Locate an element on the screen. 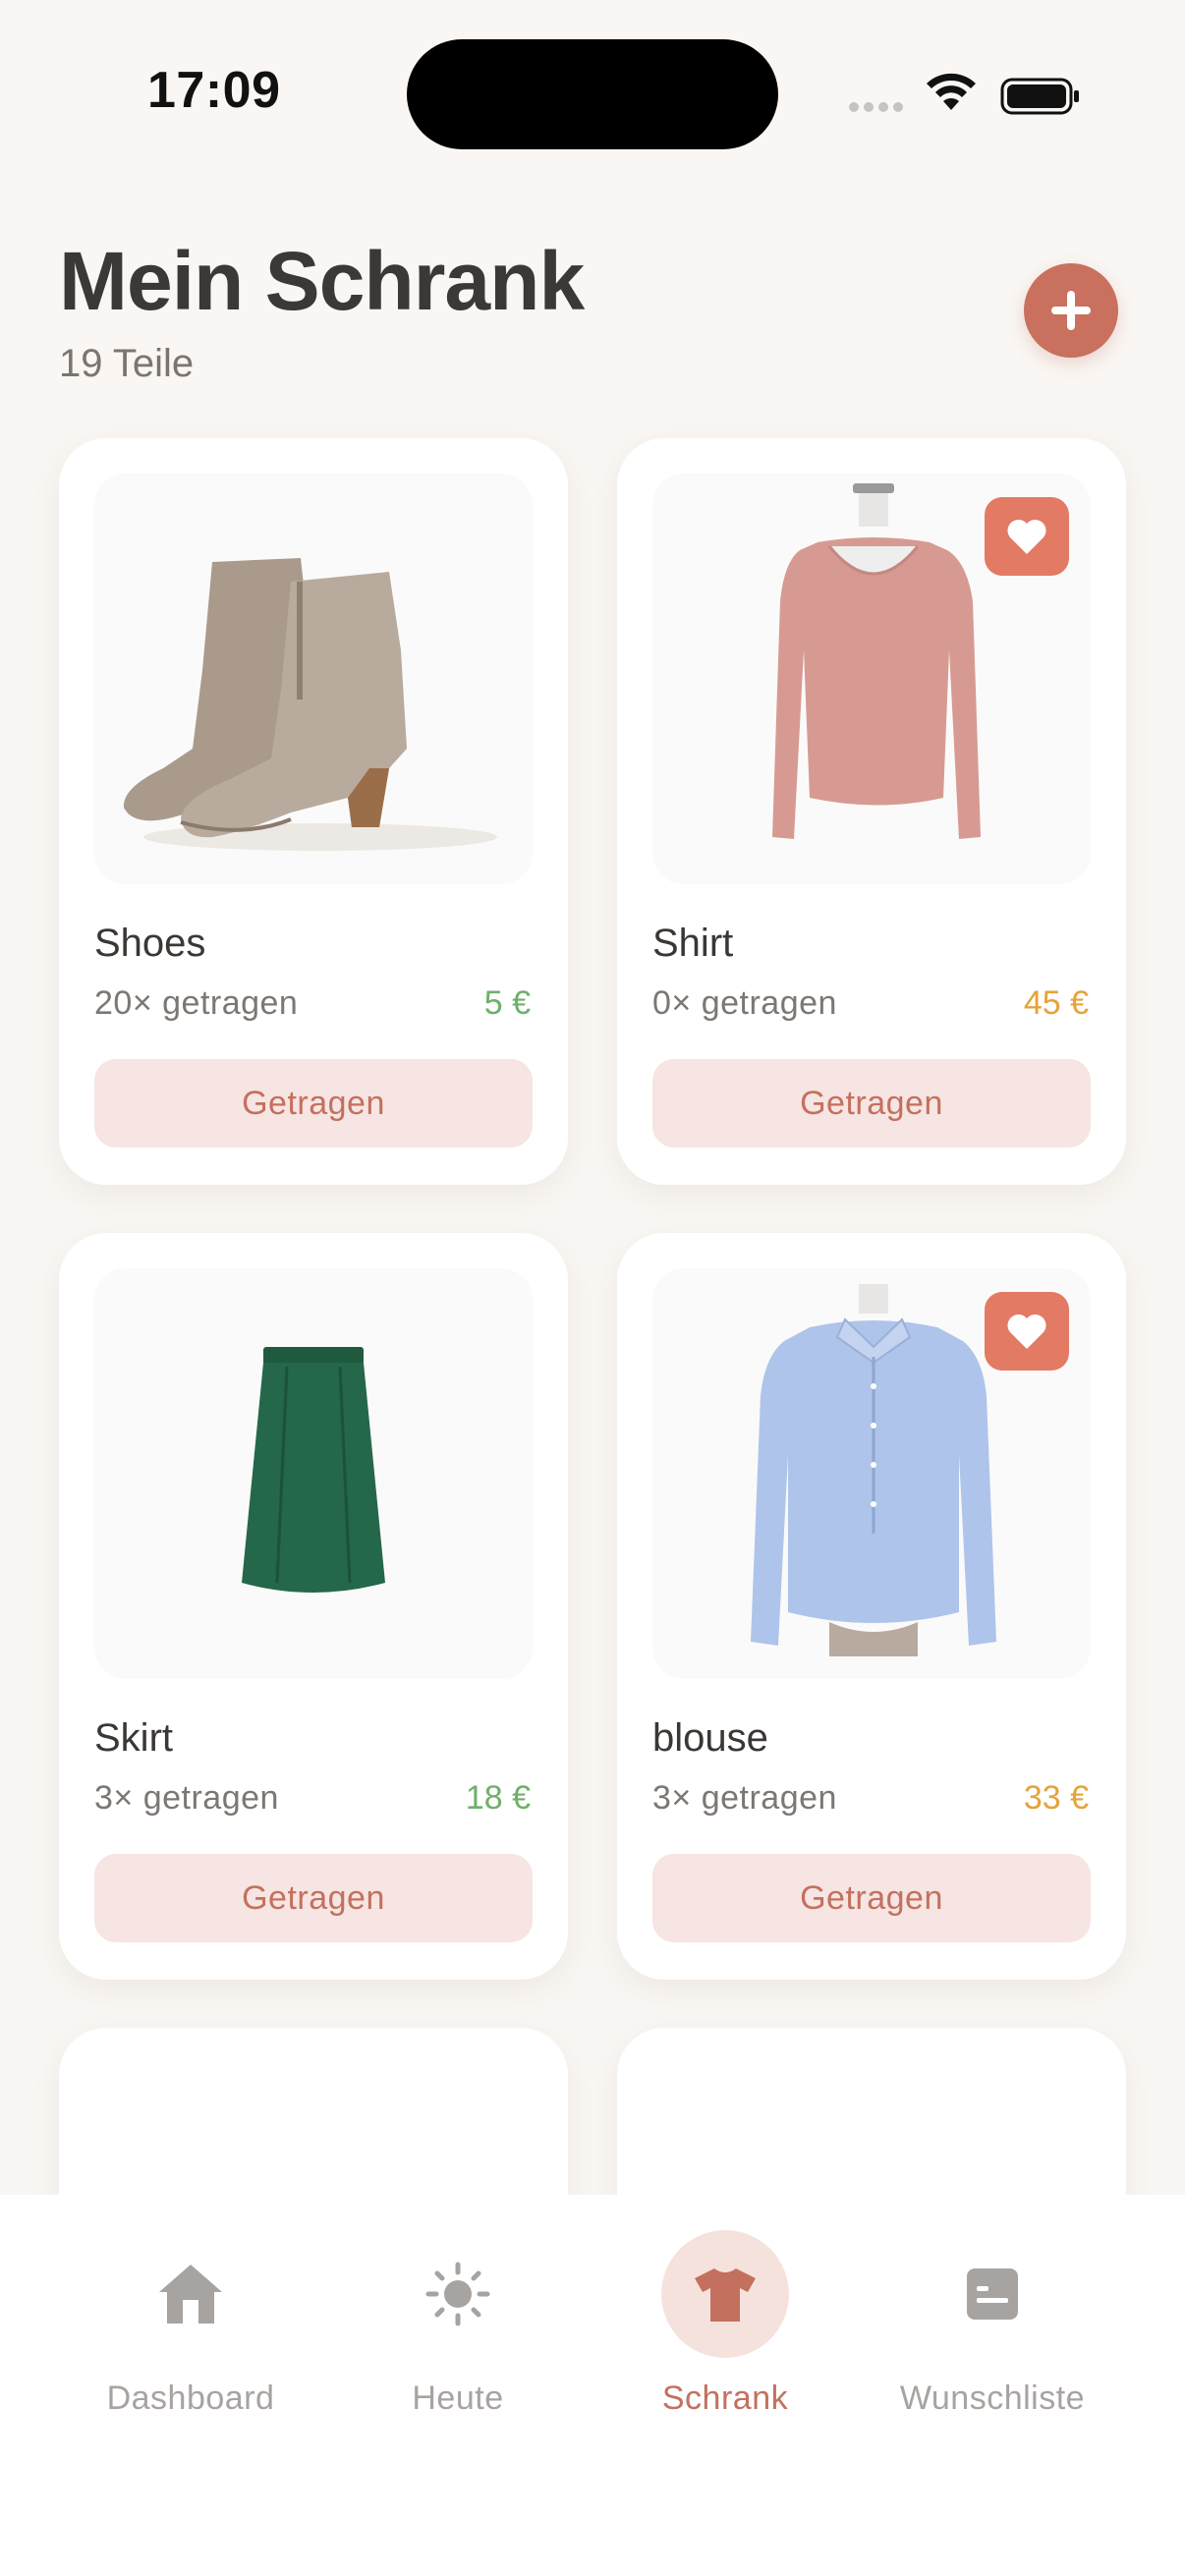 The height and width of the screenshot is (2576, 1185). item-card: Shirt 0× getragen 45 € Getragen is located at coordinates (872, 811).